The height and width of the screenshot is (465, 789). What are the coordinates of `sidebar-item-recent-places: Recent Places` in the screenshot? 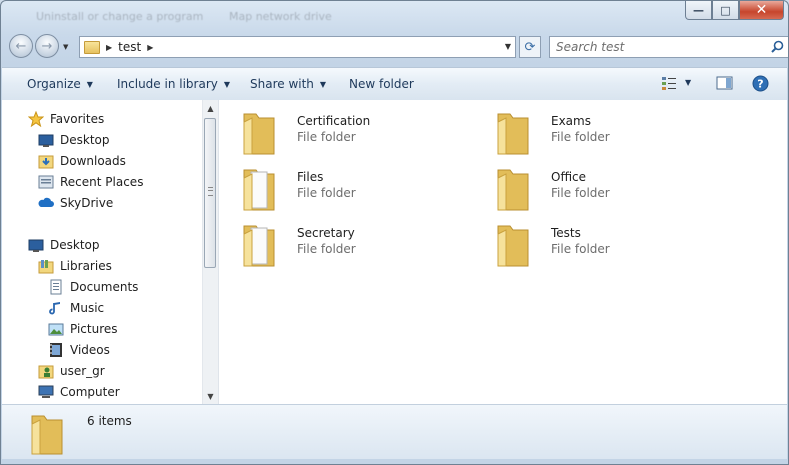 It's located at (90, 181).